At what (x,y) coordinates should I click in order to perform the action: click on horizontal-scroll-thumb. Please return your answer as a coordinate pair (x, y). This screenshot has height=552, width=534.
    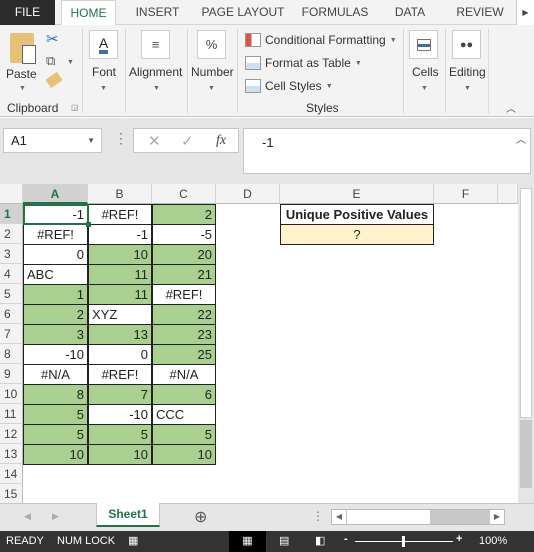
    Looking at the image, I should click on (388, 517).